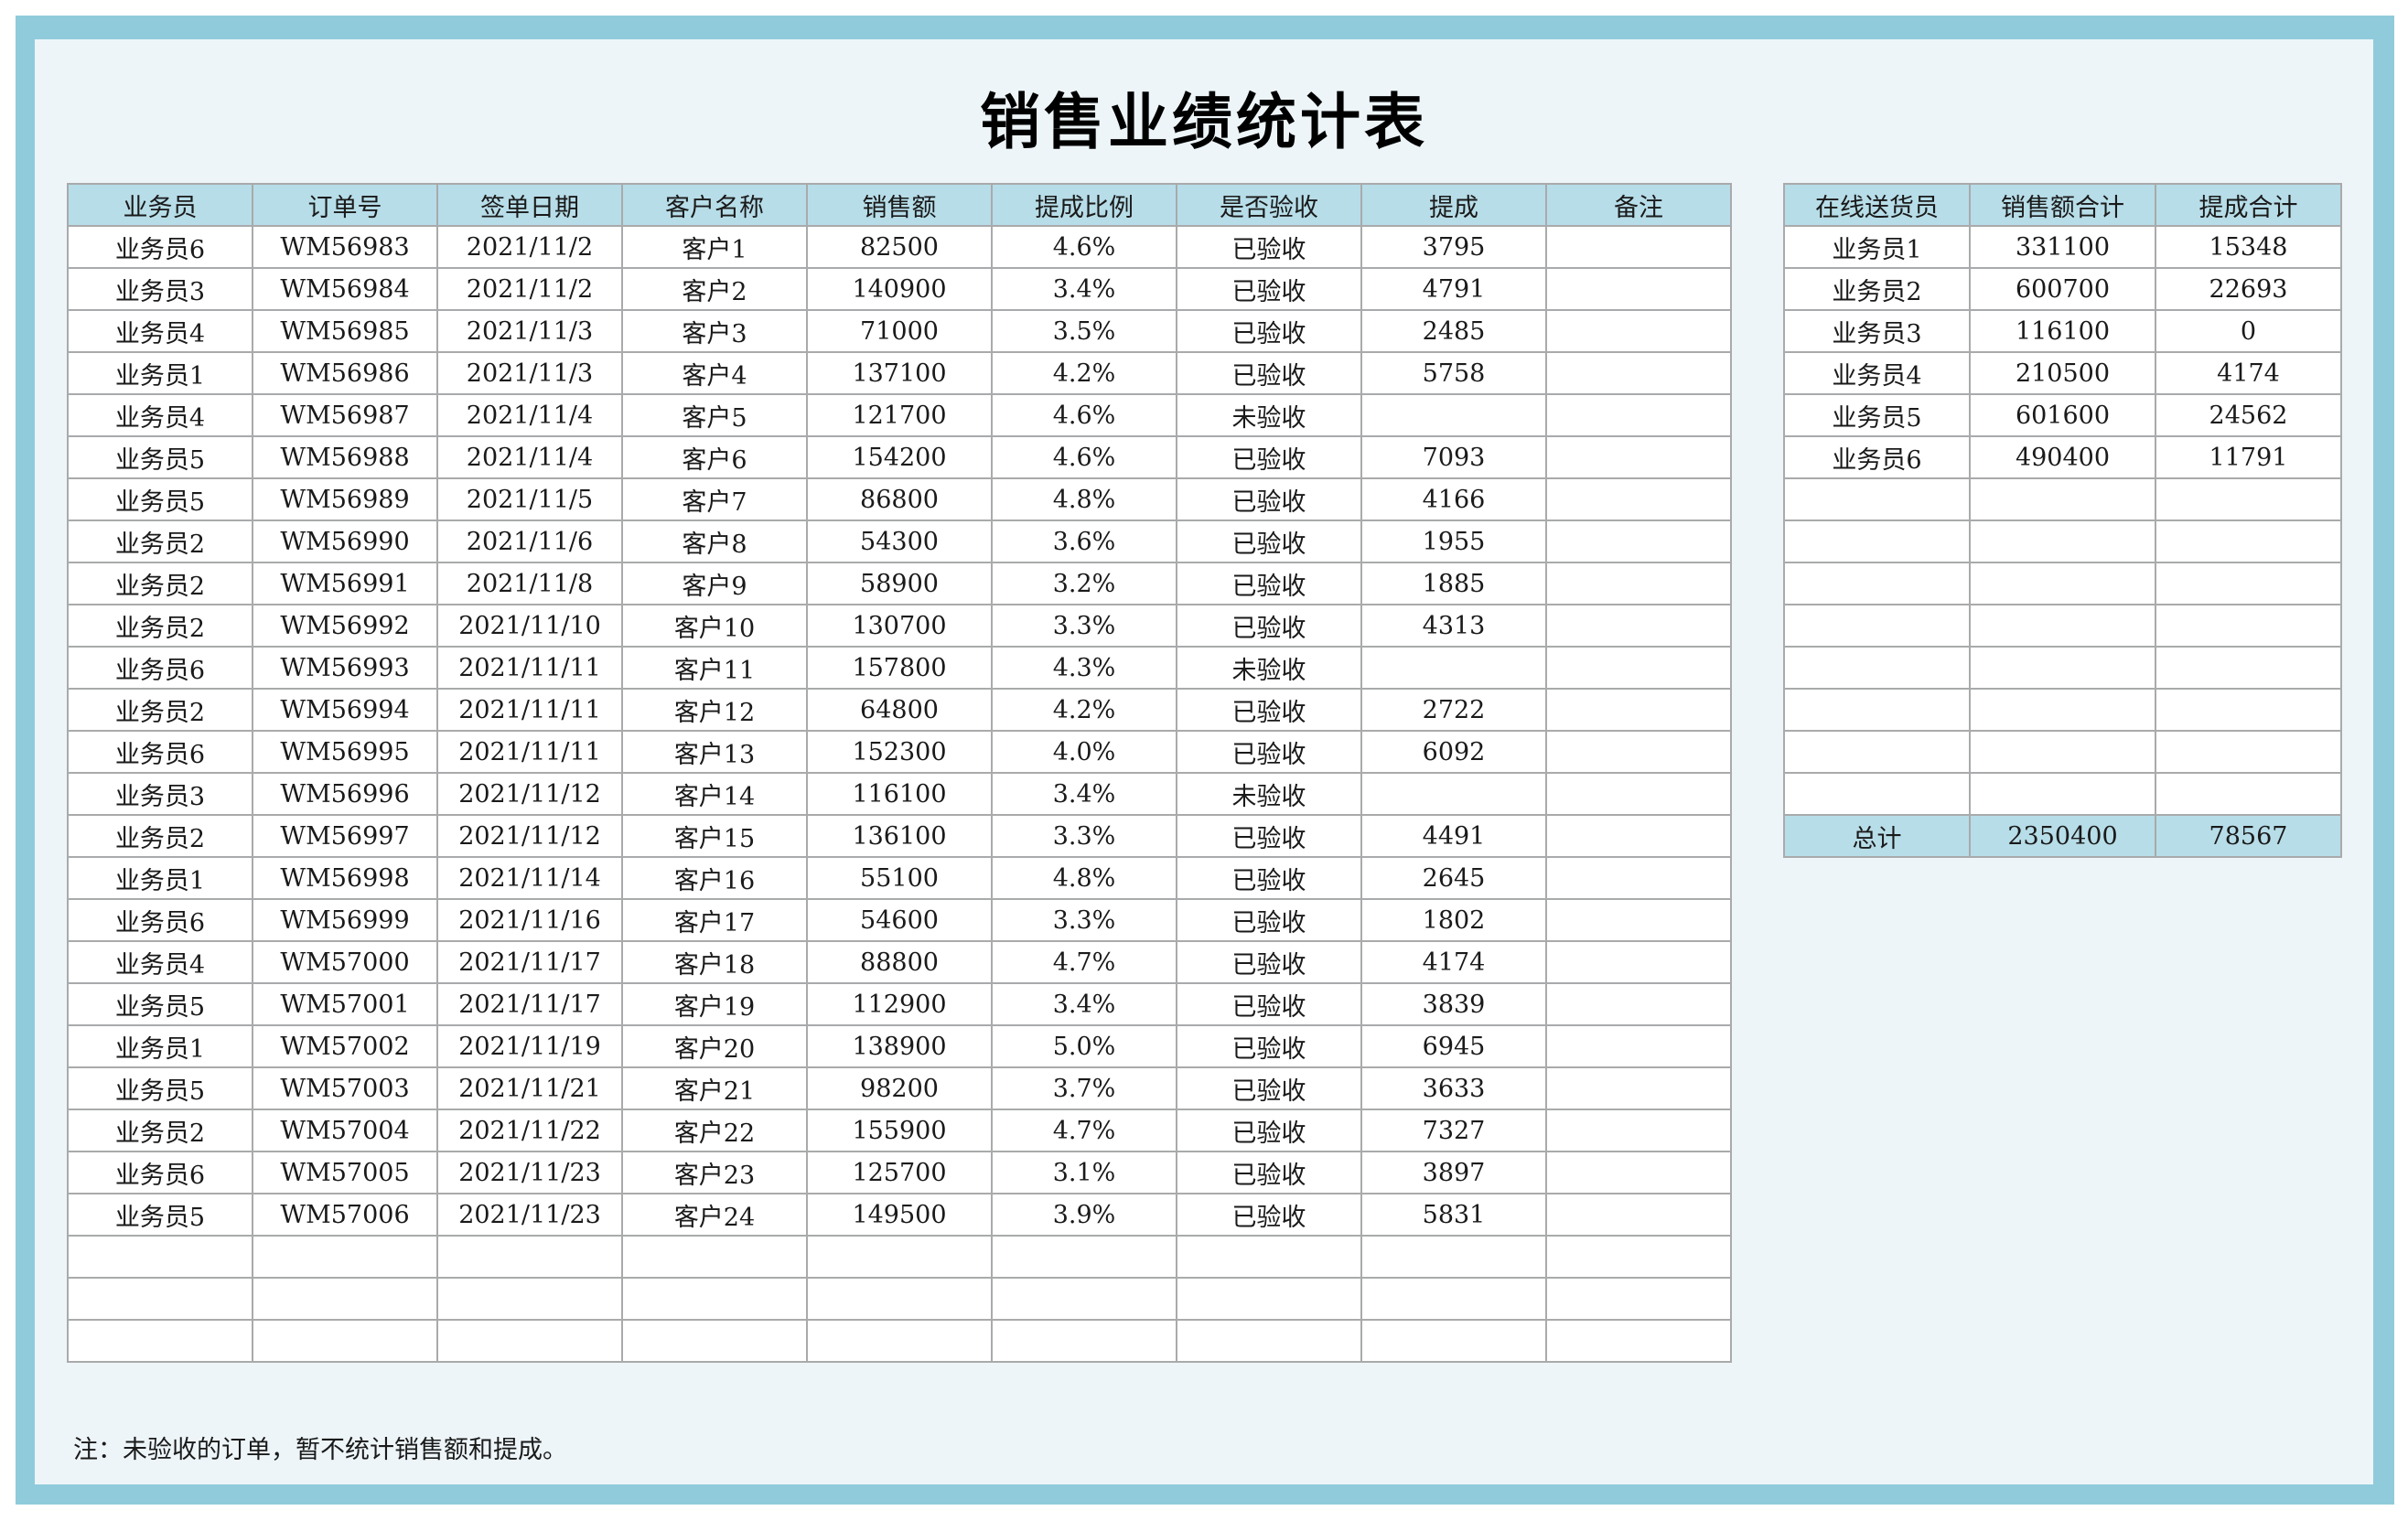 The image size is (2408, 1521). Describe the element at coordinates (345, 583) in the screenshot. I see `sales-table-cell: WM56991` at that location.